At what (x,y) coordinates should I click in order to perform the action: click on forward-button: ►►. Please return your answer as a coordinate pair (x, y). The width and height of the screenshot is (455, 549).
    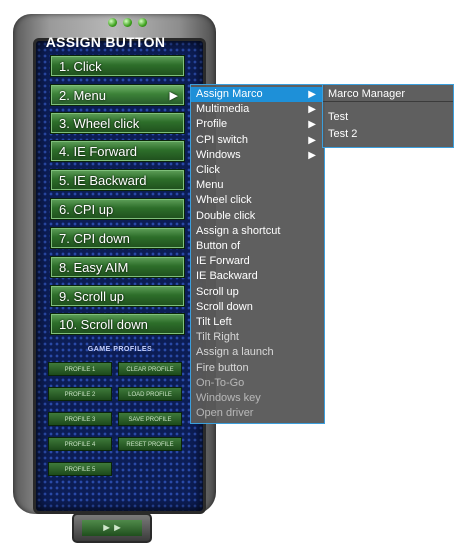
    Looking at the image, I should click on (112, 528).